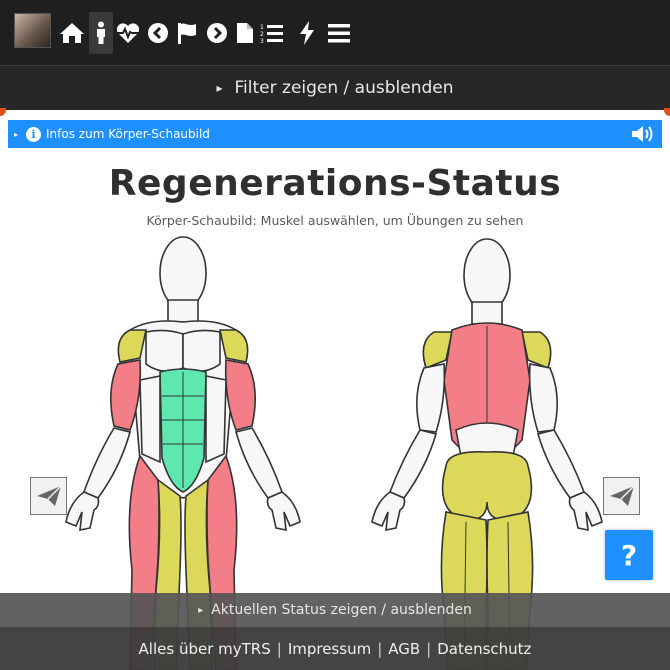  Describe the element at coordinates (128, 33) in the screenshot. I see `heartbeat-icon` at that location.